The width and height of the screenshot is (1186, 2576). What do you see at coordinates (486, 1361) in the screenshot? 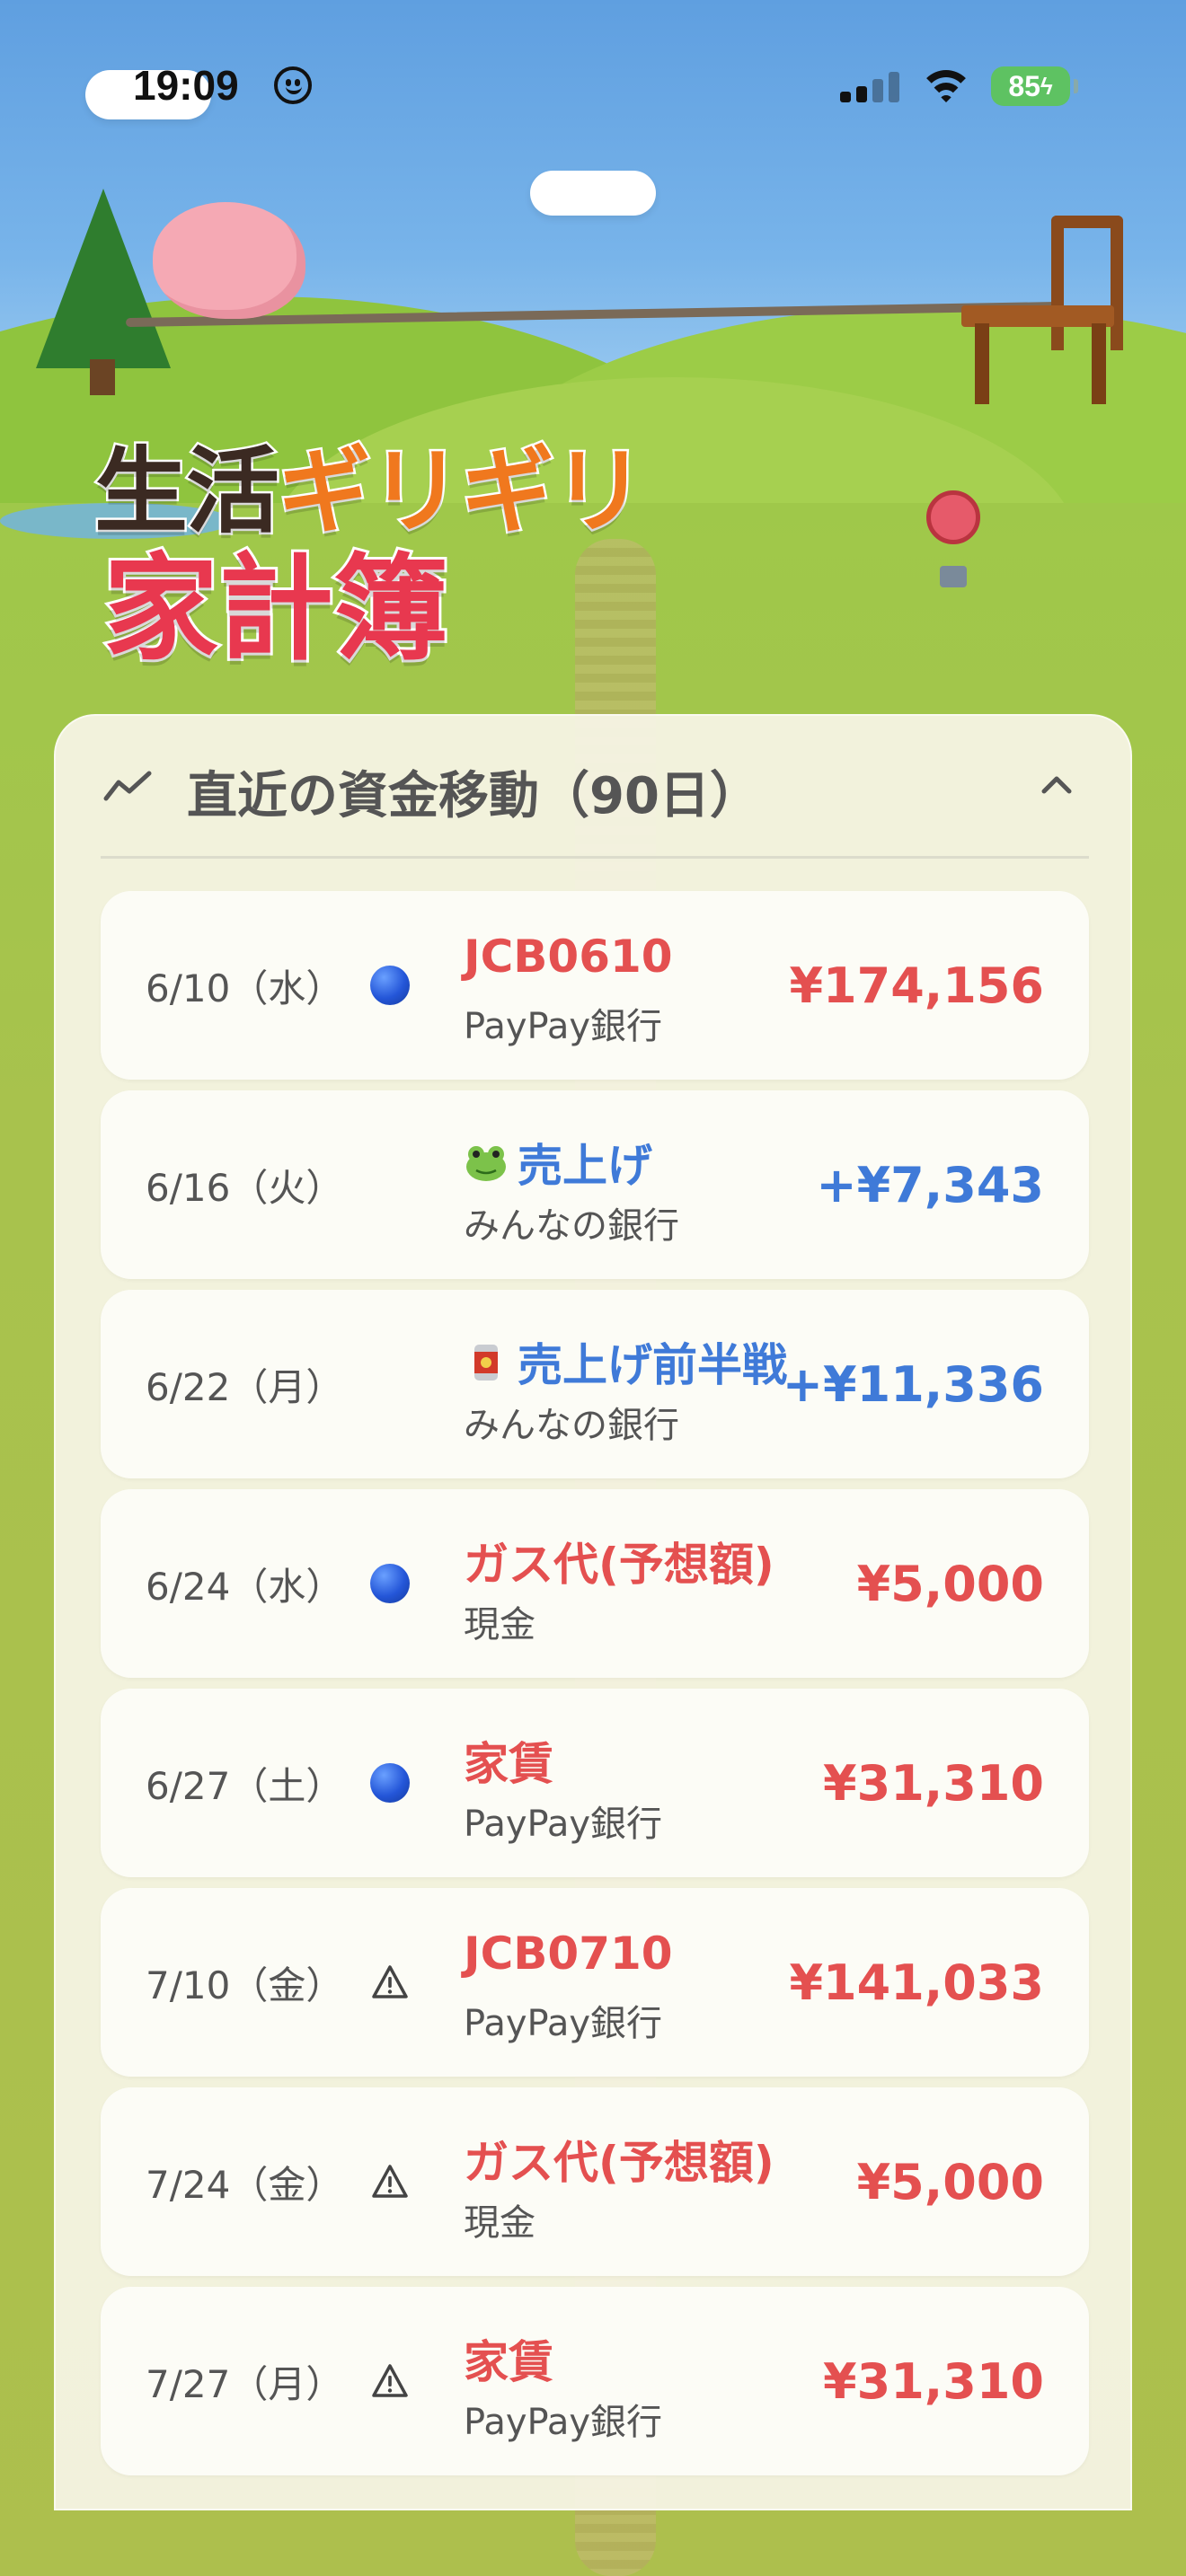
I see `can-icon` at bounding box center [486, 1361].